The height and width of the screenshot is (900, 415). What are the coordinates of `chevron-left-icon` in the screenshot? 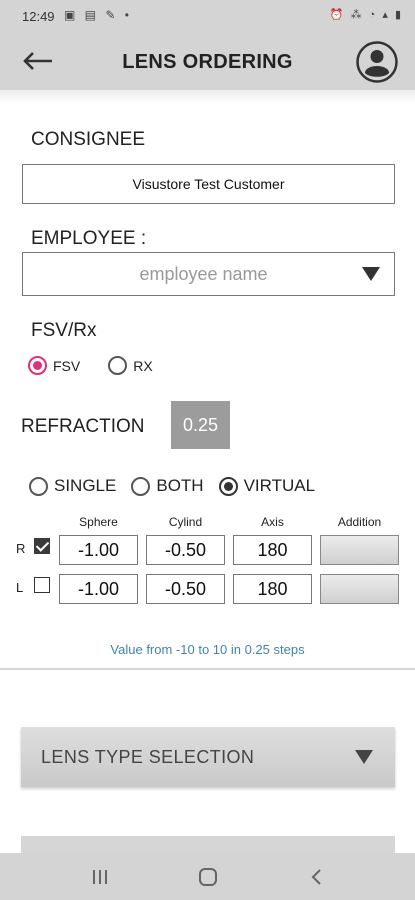 It's located at (316, 877).